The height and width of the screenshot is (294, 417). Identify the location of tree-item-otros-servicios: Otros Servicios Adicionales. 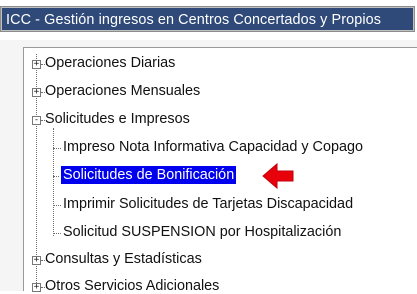
(132, 286).